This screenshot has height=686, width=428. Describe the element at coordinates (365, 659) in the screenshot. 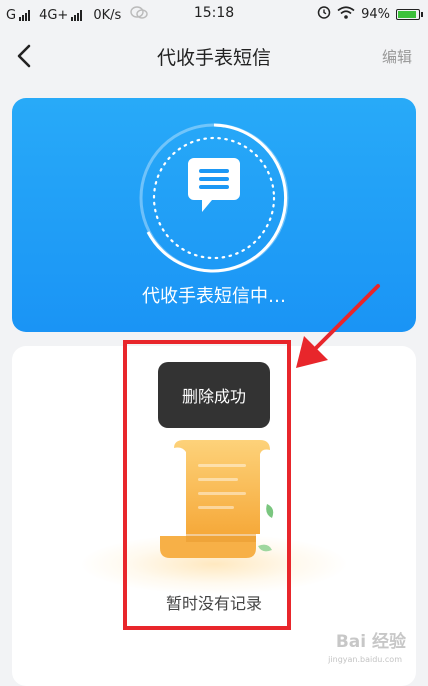

I see `watermark-url: jingyan.baidu.com` at that location.